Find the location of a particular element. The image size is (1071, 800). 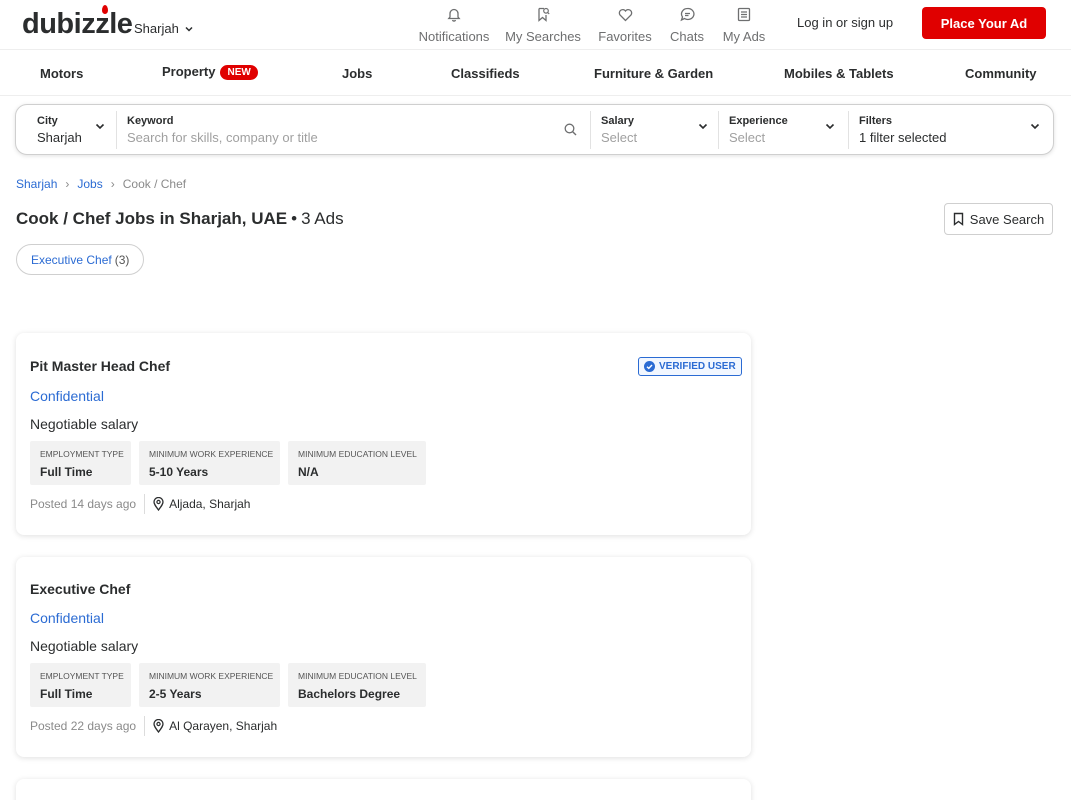

listing-meta: Posted 22 days ago Al Qarayen, Sharjah is located at coordinates (153, 726).